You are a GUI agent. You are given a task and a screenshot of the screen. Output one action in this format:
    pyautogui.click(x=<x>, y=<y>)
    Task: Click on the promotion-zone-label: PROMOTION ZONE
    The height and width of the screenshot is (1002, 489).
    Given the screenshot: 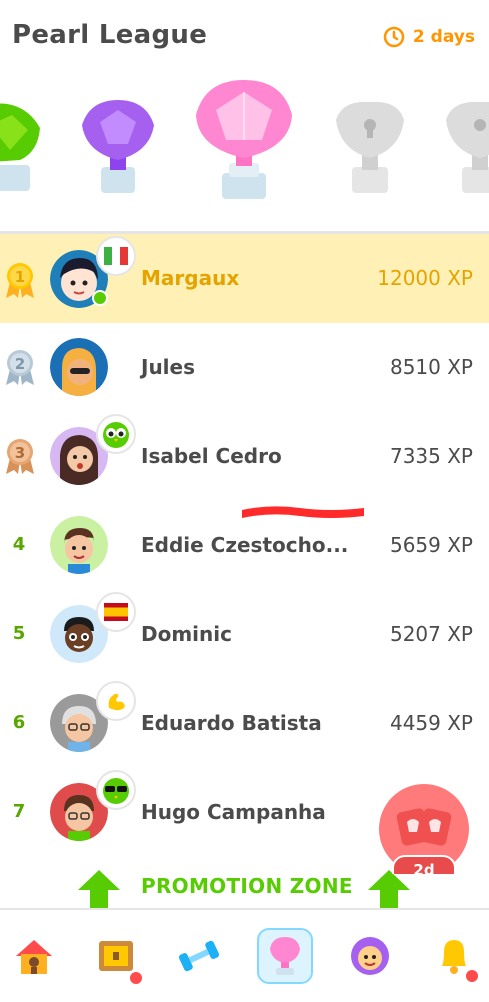 What is the action you would take?
    pyautogui.click(x=247, y=886)
    